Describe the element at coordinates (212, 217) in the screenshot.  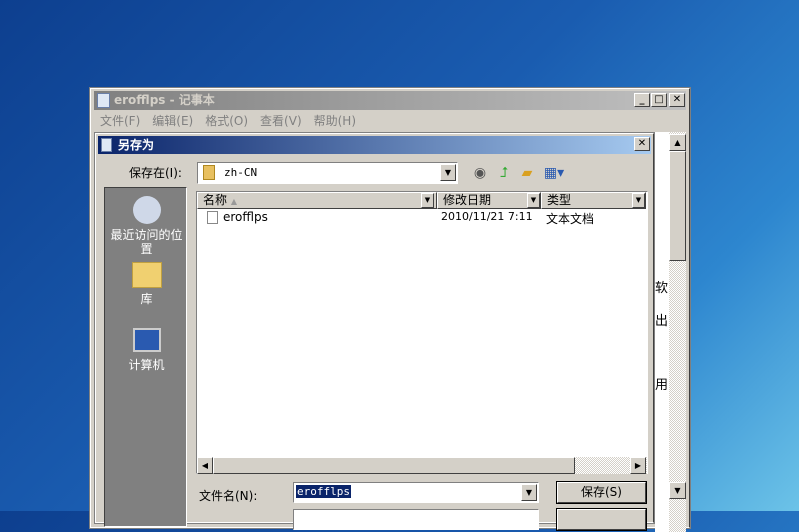
I see `text-file-icon` at that location.